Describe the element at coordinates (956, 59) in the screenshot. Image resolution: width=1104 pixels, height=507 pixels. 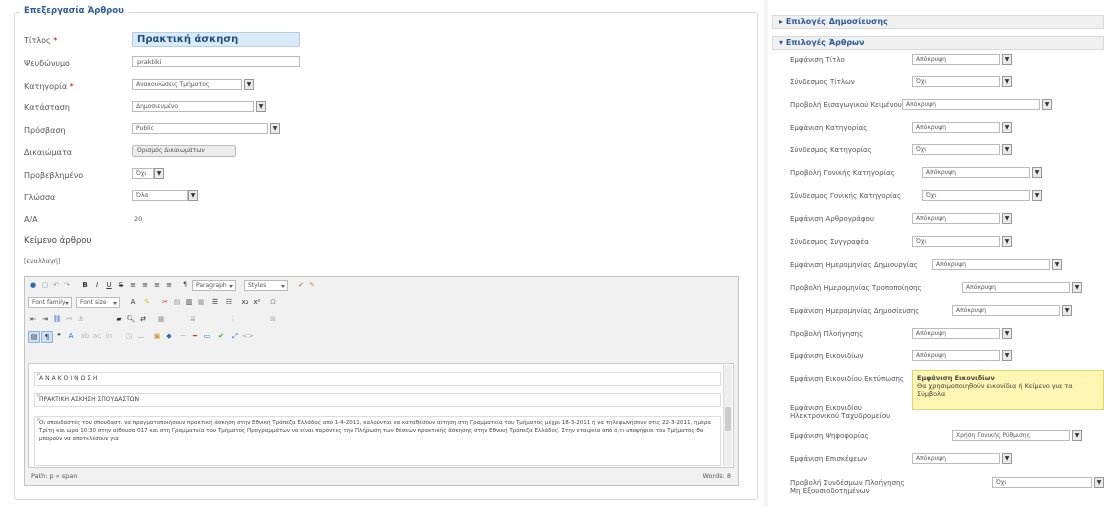
I see `option-select-value: Απόκρυψη` at that location.